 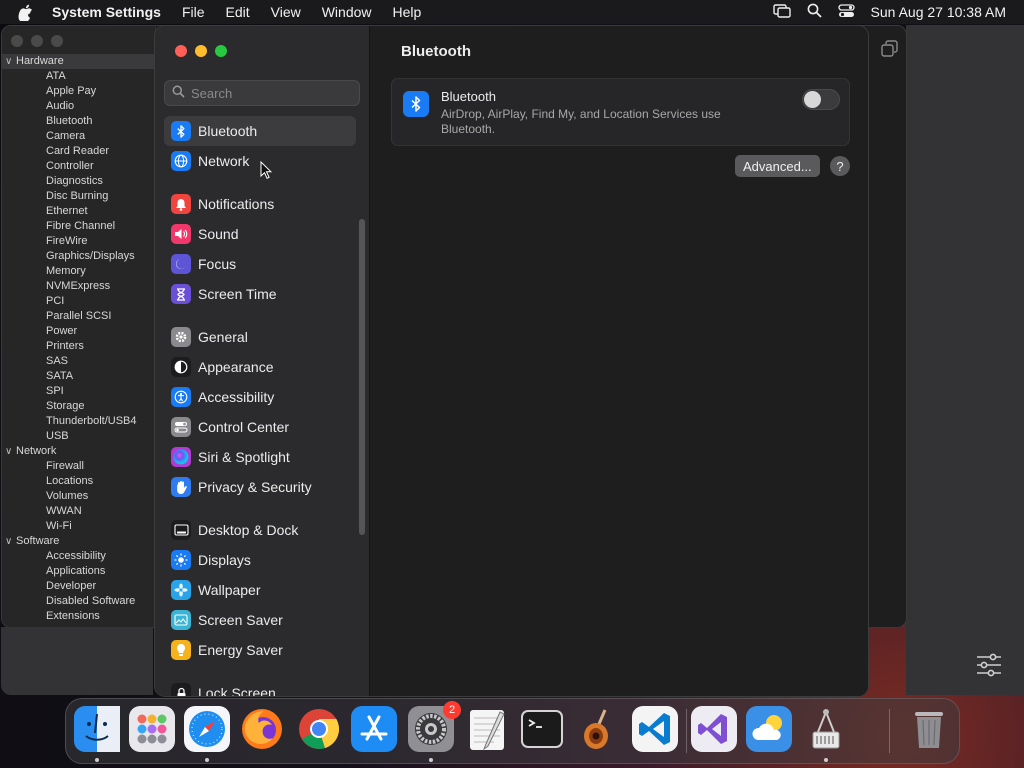 I want to click on control-center-icon, so click(x=846, y=12).